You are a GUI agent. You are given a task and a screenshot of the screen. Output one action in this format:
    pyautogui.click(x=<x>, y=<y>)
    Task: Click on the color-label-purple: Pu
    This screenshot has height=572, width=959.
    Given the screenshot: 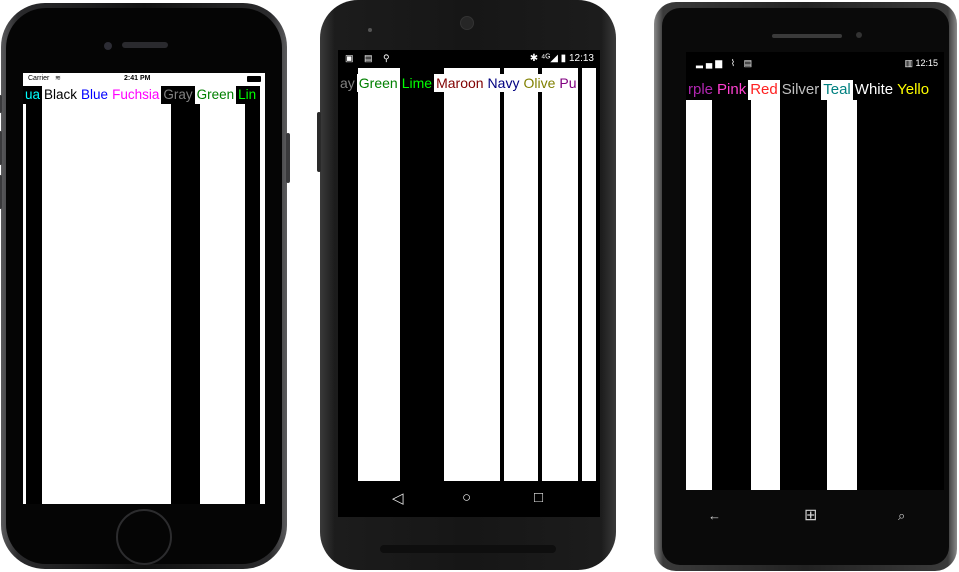 What is the action you would take?
    pyautogui.click(x=568, y=83)
    